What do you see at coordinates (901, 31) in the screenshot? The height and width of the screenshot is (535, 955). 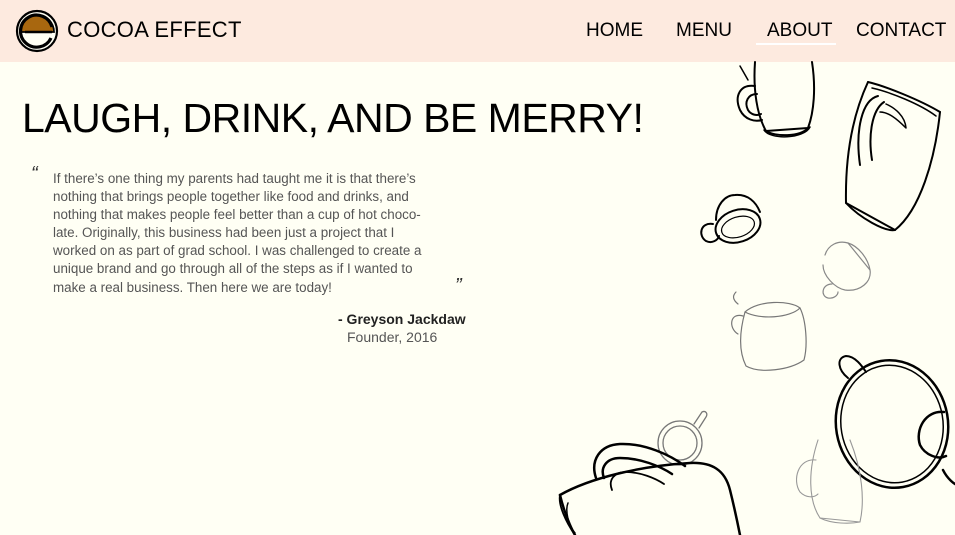 I see `nav-contact: CONTACT` at bounding box center [901, 31].